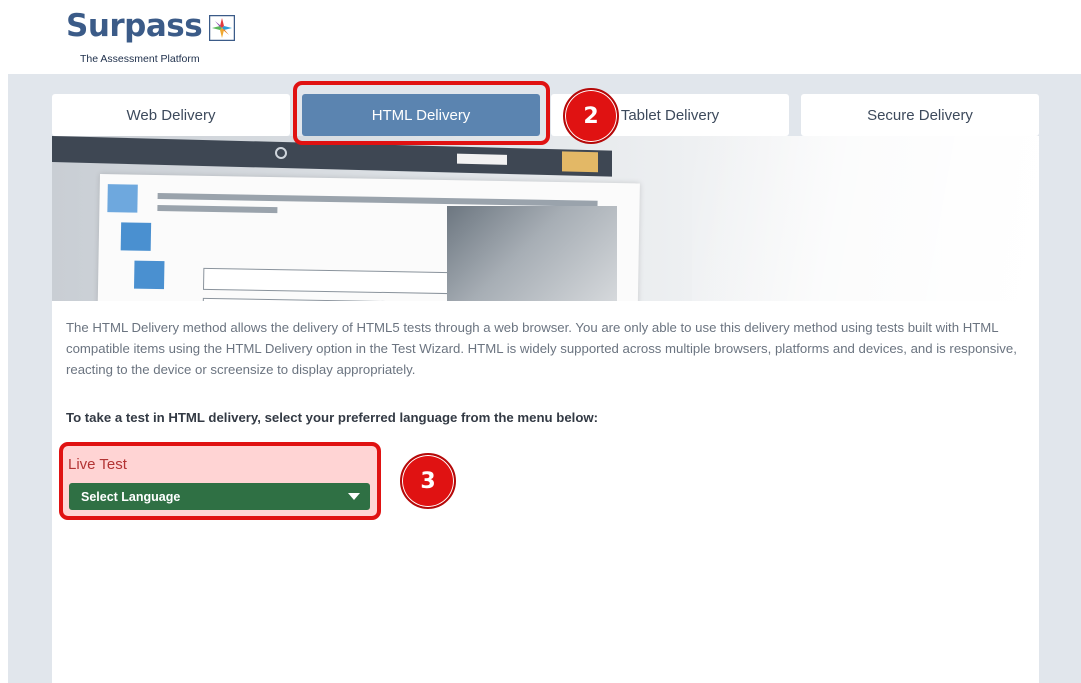 Image resolution: width=1081 pixels, height=683 pixels. What do you see at coordinates (920, 115) in the screenshot?
I see `tab-secure-delivery: Secure Delivery` at bounding box center [920, 115].